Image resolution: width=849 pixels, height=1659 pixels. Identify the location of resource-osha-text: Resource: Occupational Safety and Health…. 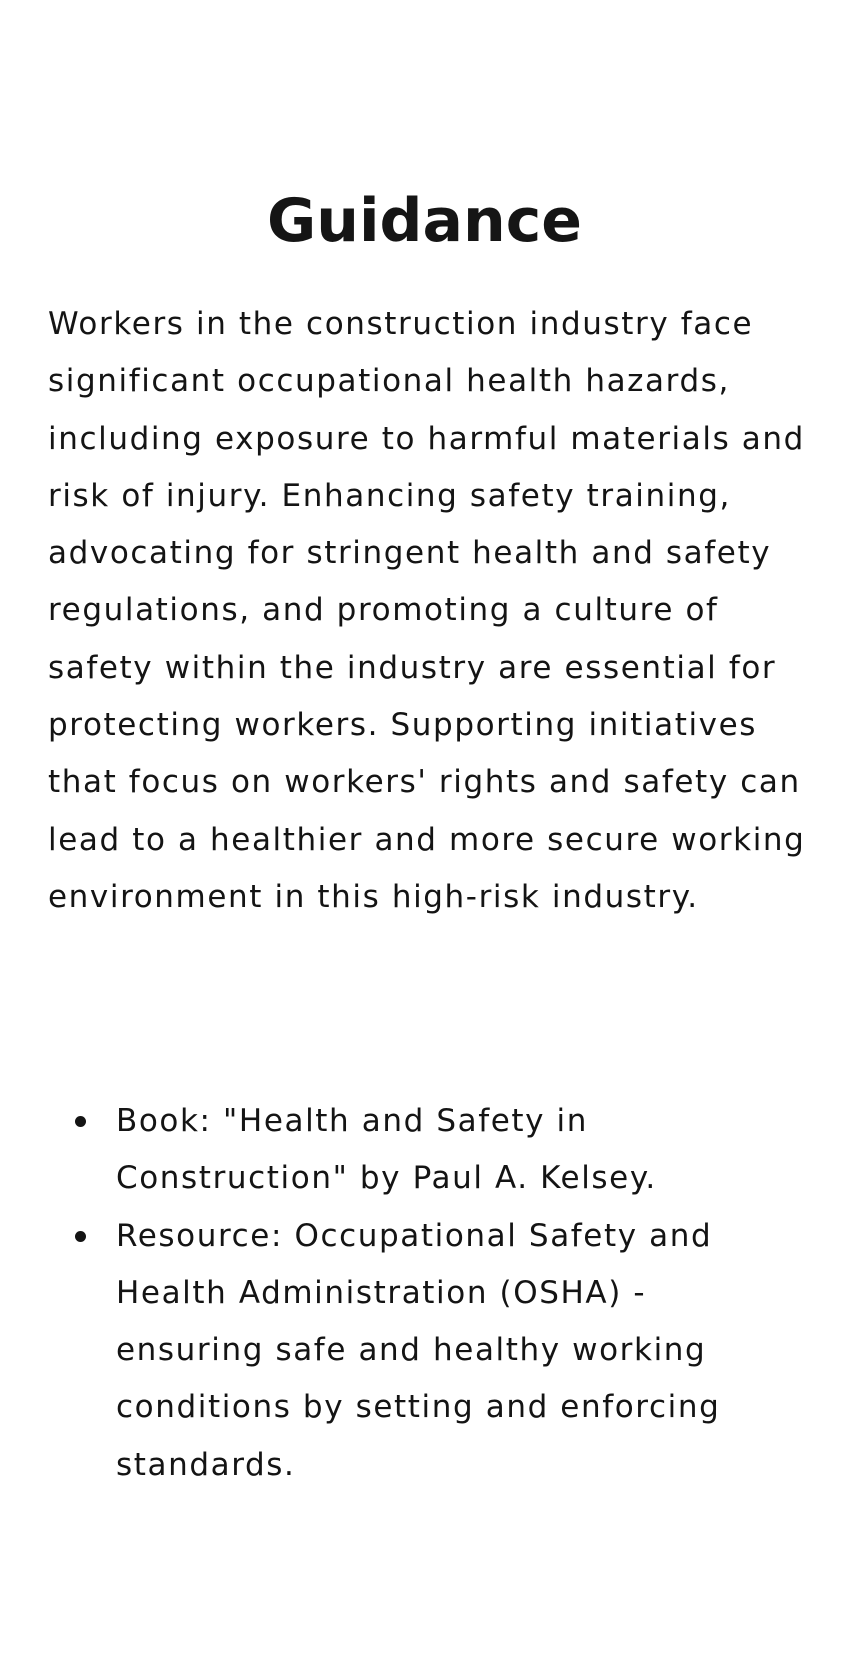
(418, 1350).